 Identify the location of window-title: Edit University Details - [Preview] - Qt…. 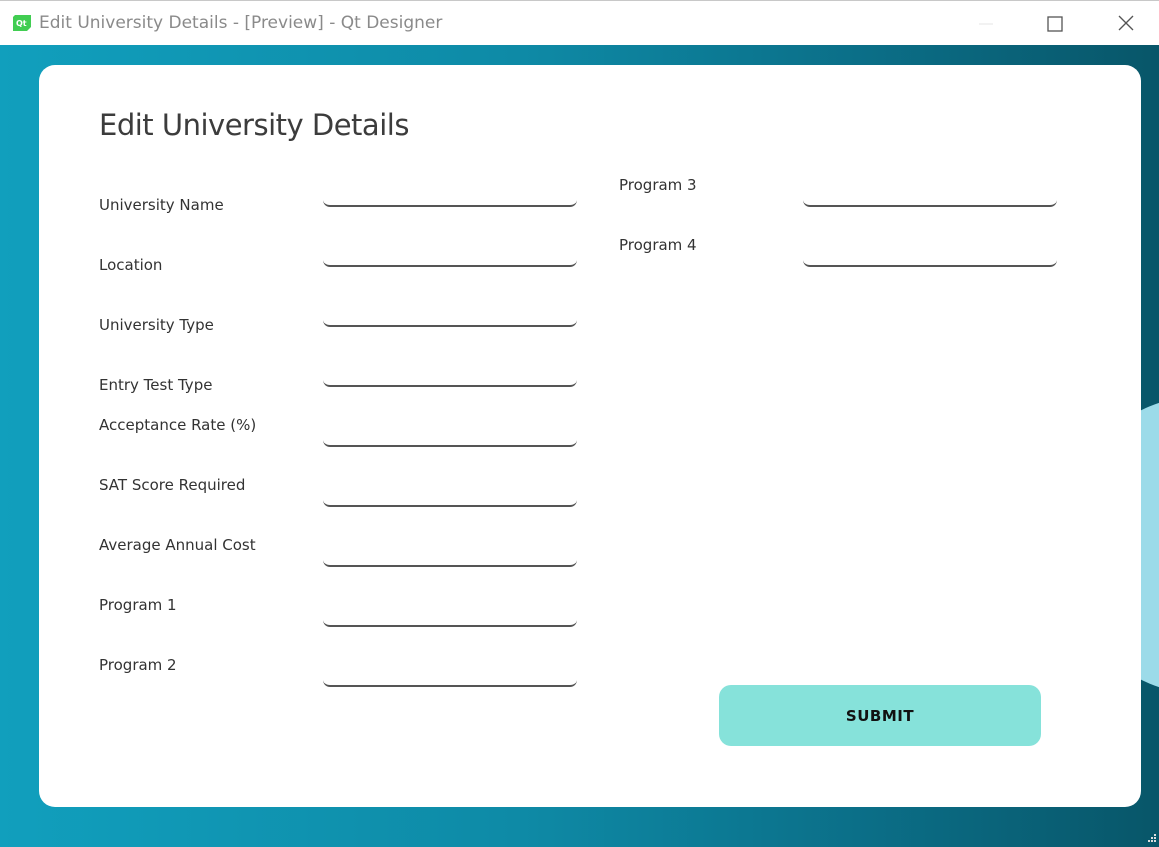
(241, 23).